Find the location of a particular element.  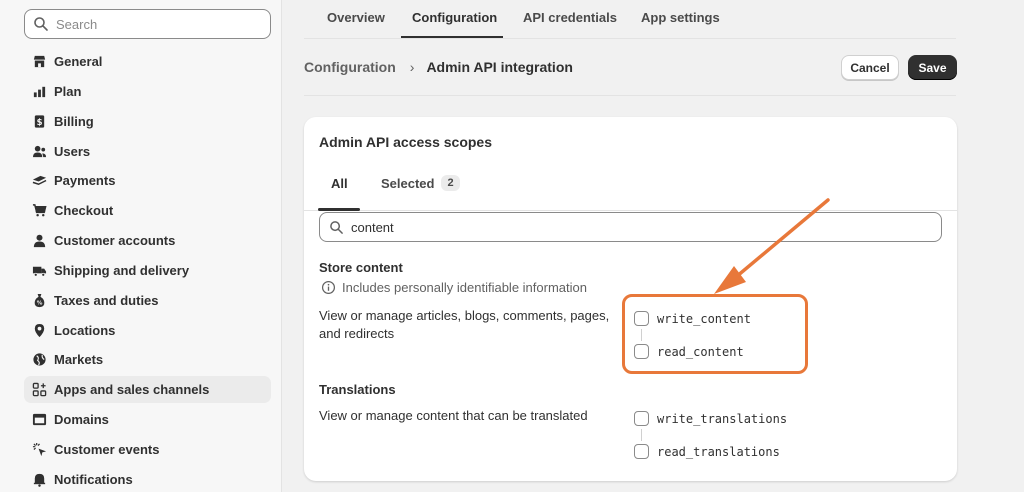

sidebar-item-label: Customer accounts is located at coordinates (115, 241).